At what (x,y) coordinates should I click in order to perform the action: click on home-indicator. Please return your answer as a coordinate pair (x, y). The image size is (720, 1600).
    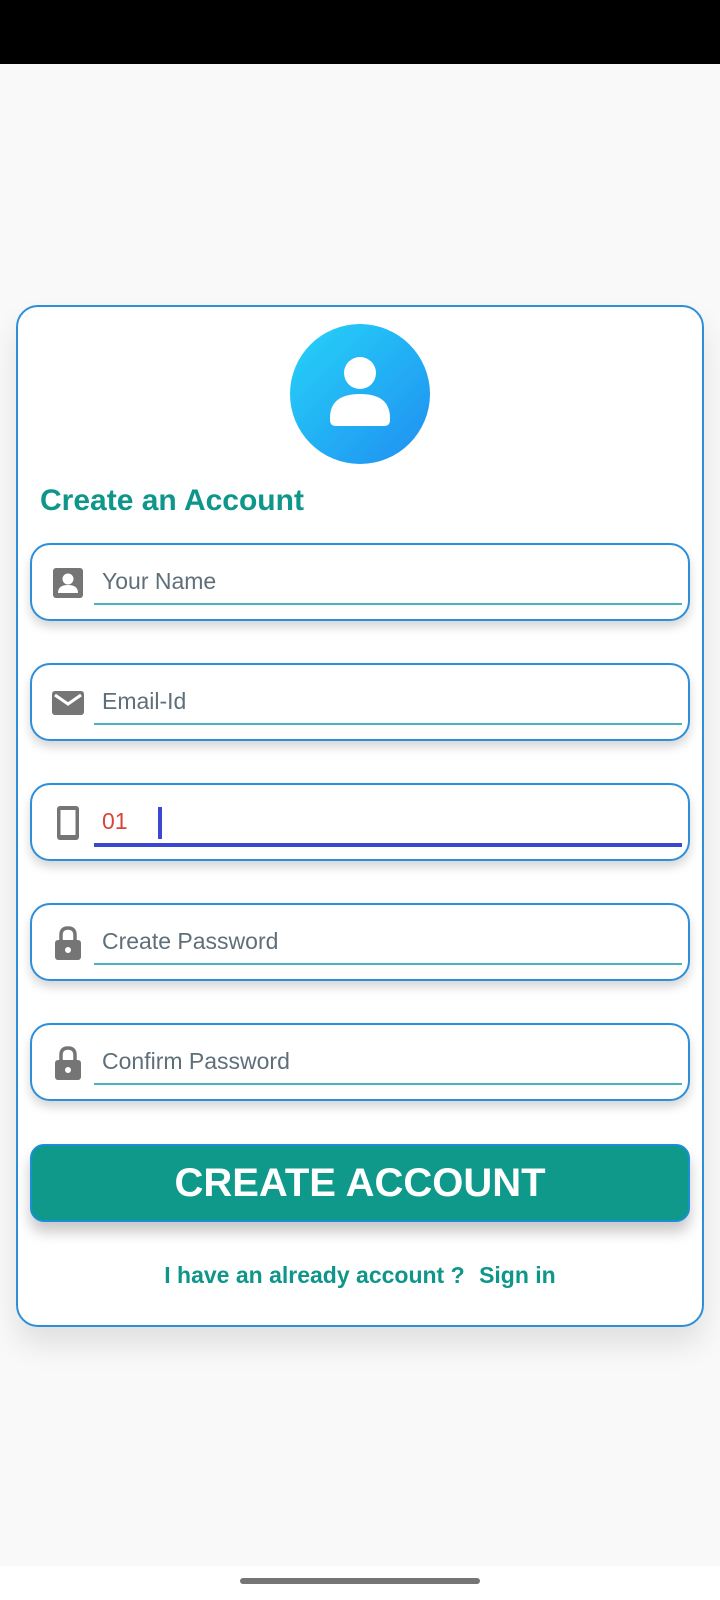
    Looking at the image, I should click on (360, 1581).